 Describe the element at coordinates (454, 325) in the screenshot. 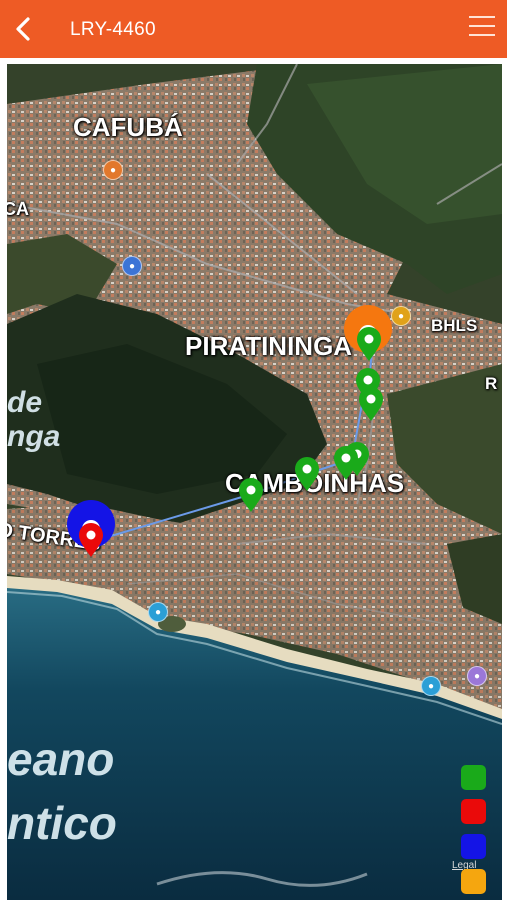

I see `place-label-bhls: BHLS` at that location.